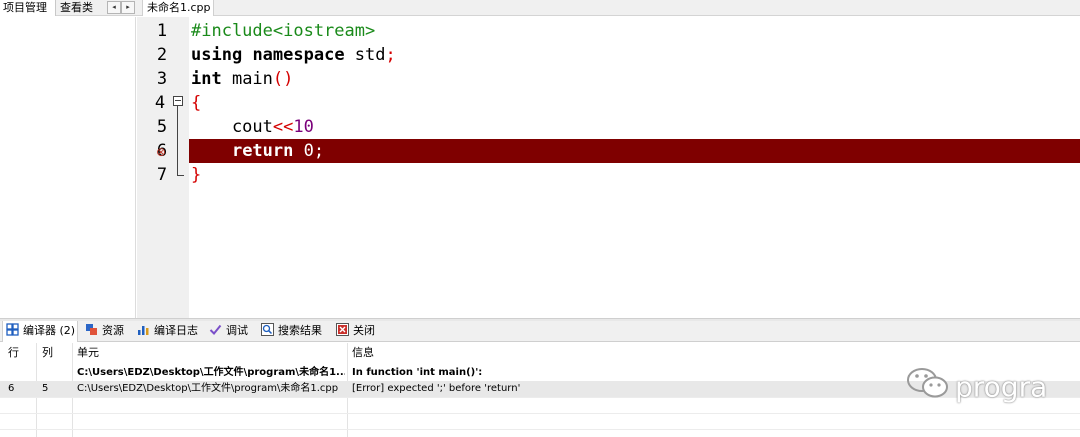  I want to click on tab-compiler: 编译器 (2), so click(40, 331).